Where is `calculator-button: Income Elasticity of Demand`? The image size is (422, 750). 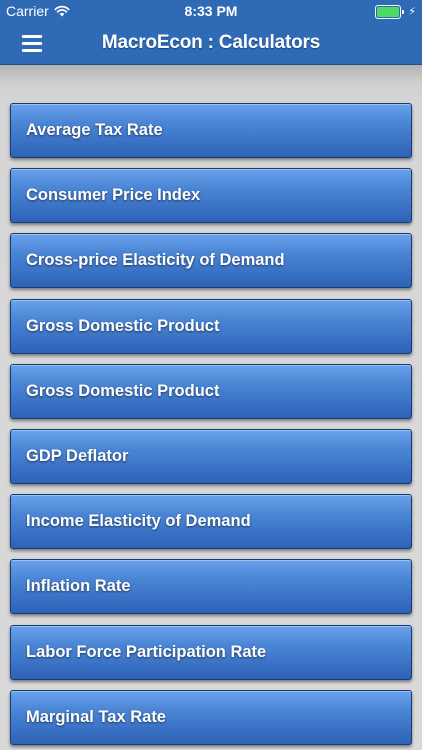 calculator-button: Income Elasticity of Demand is located at coordinates (211, 522).